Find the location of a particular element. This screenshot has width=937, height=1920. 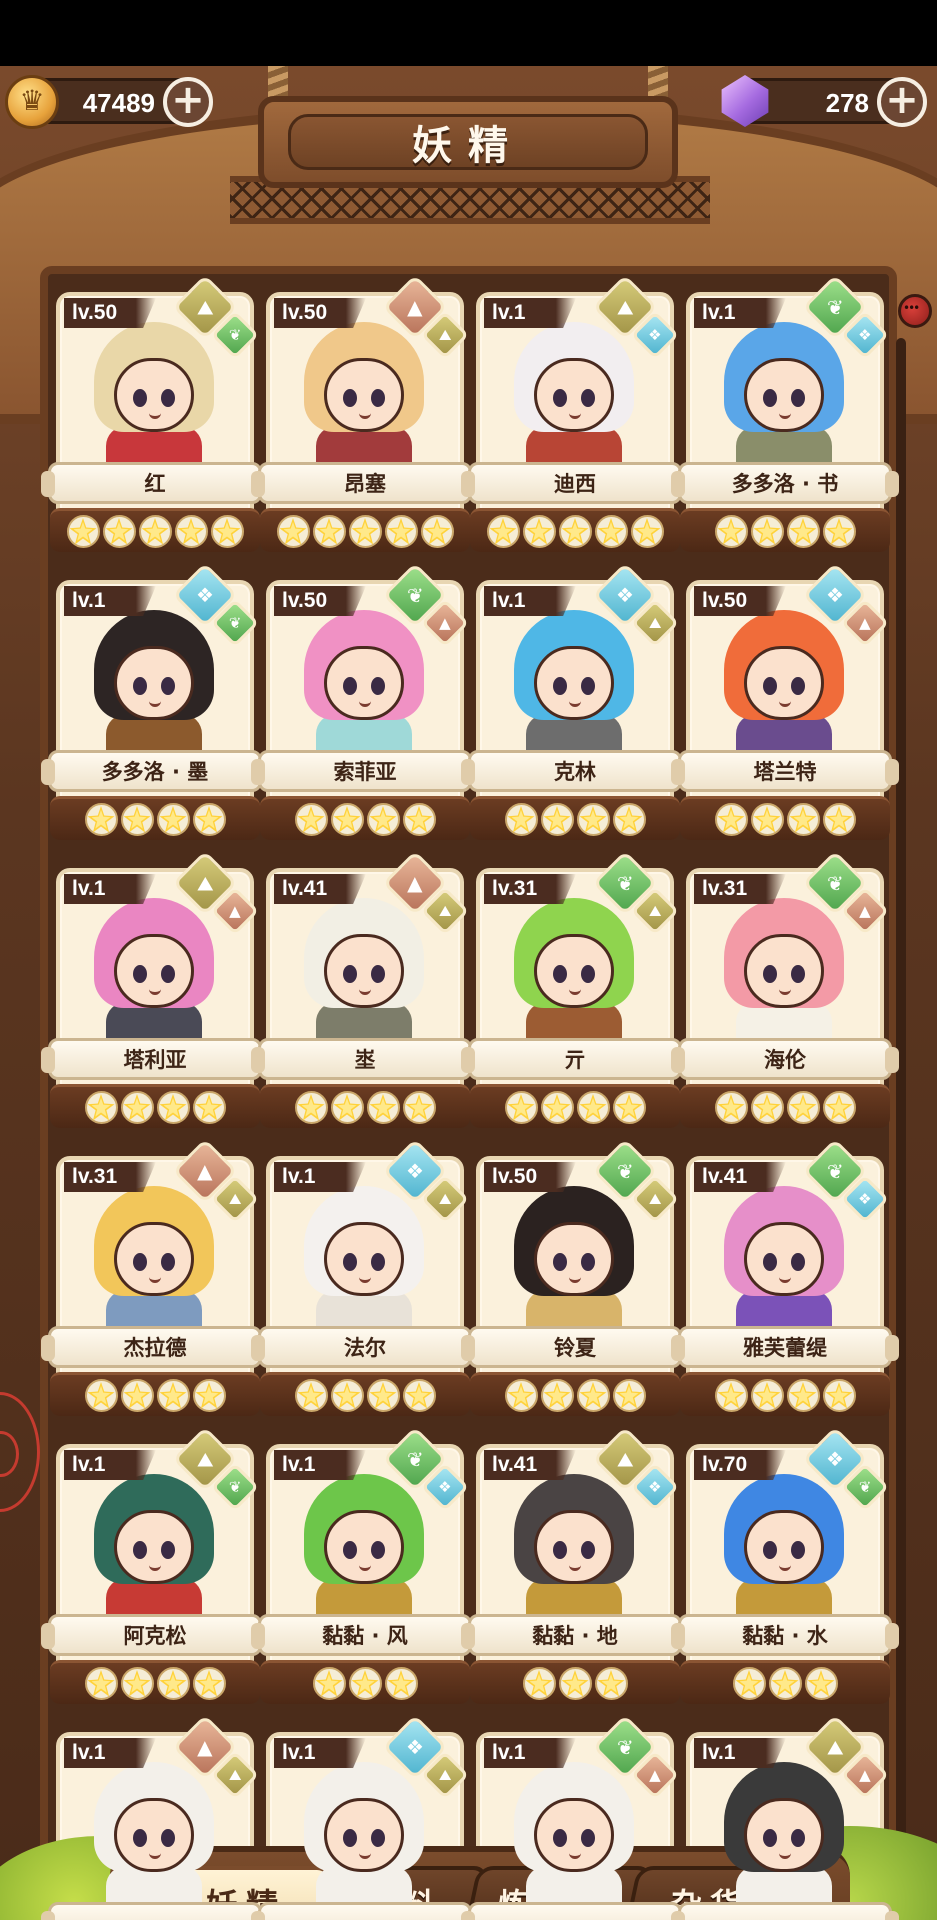

fairy-name: 多多洛 · 书 is located at coordinates (785, 484).